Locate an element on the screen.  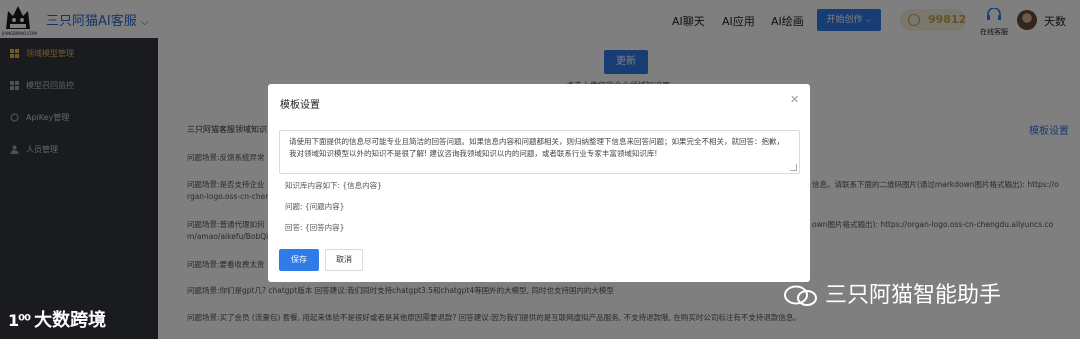
wechat-icon is located at coordinates (800, 295).